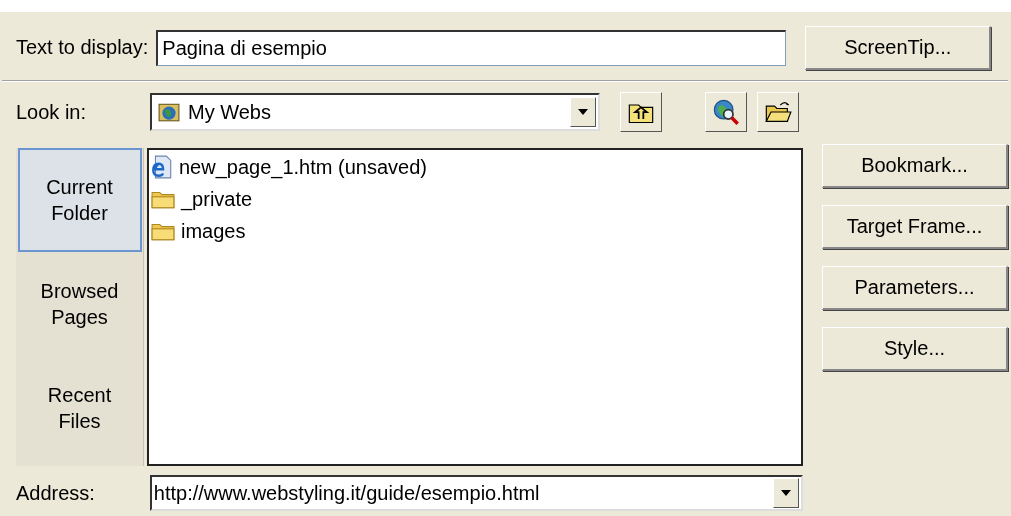  Describe the element at coordinates (52, 112) in the screenshot. I see `look-in-label: Look in:` at that location.